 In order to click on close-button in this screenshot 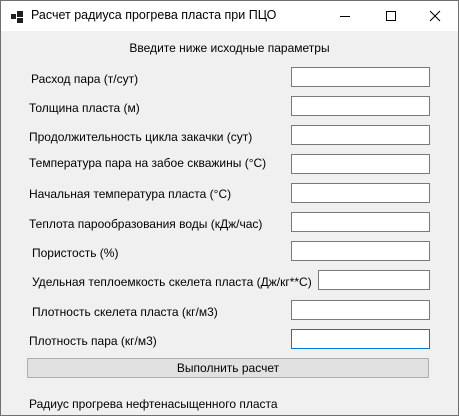, I will do `click(435, 16)`.